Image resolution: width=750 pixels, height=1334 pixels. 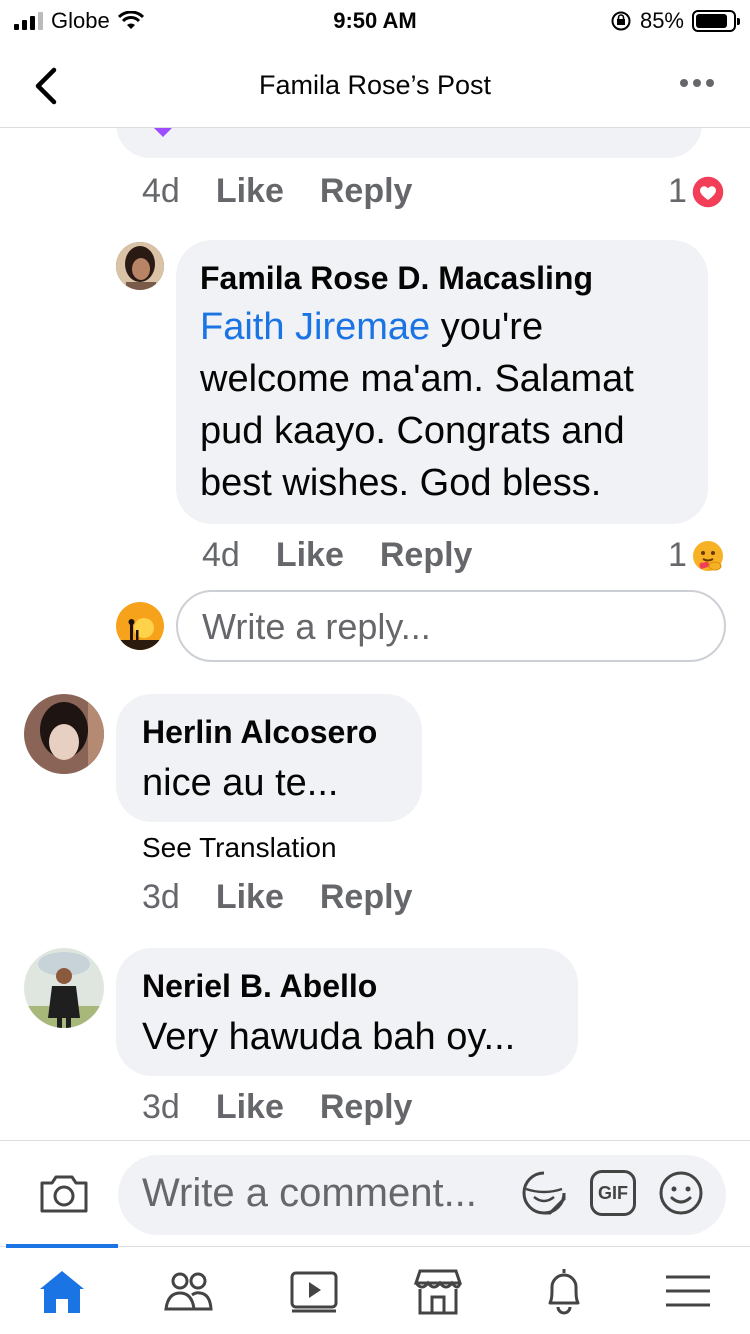 What do you see at coordinates (716, 21) in the screenshot?
I see `battery-icon` at bounding box center [716, 21].